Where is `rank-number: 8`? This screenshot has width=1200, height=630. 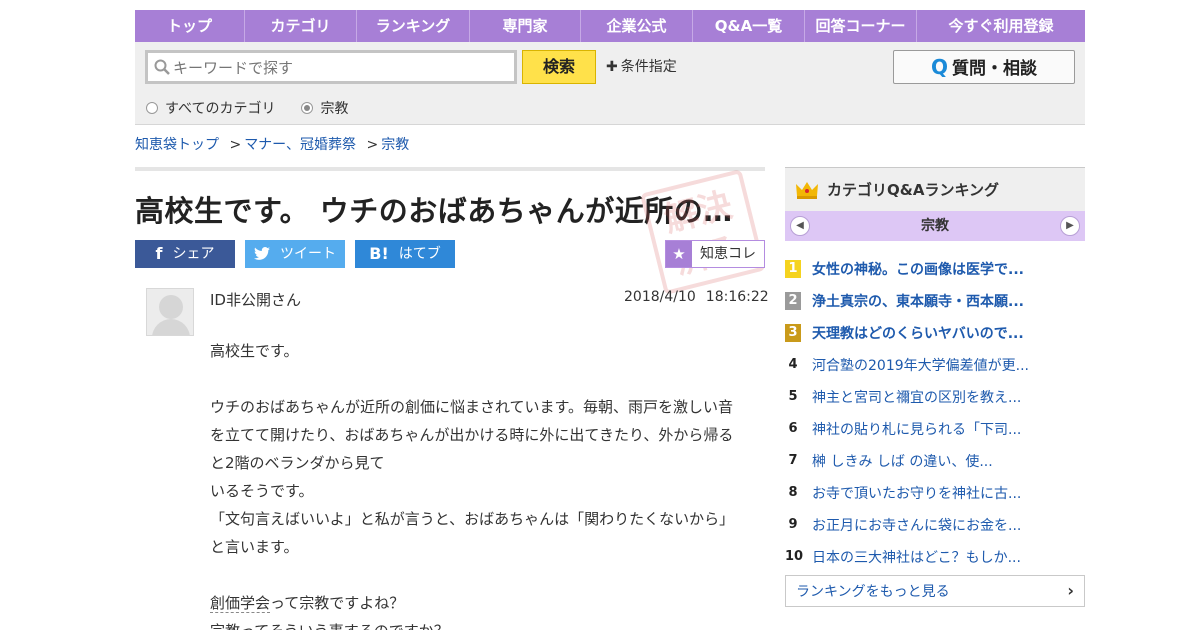 rank-number: 8 is located at coordinates (793, 492).